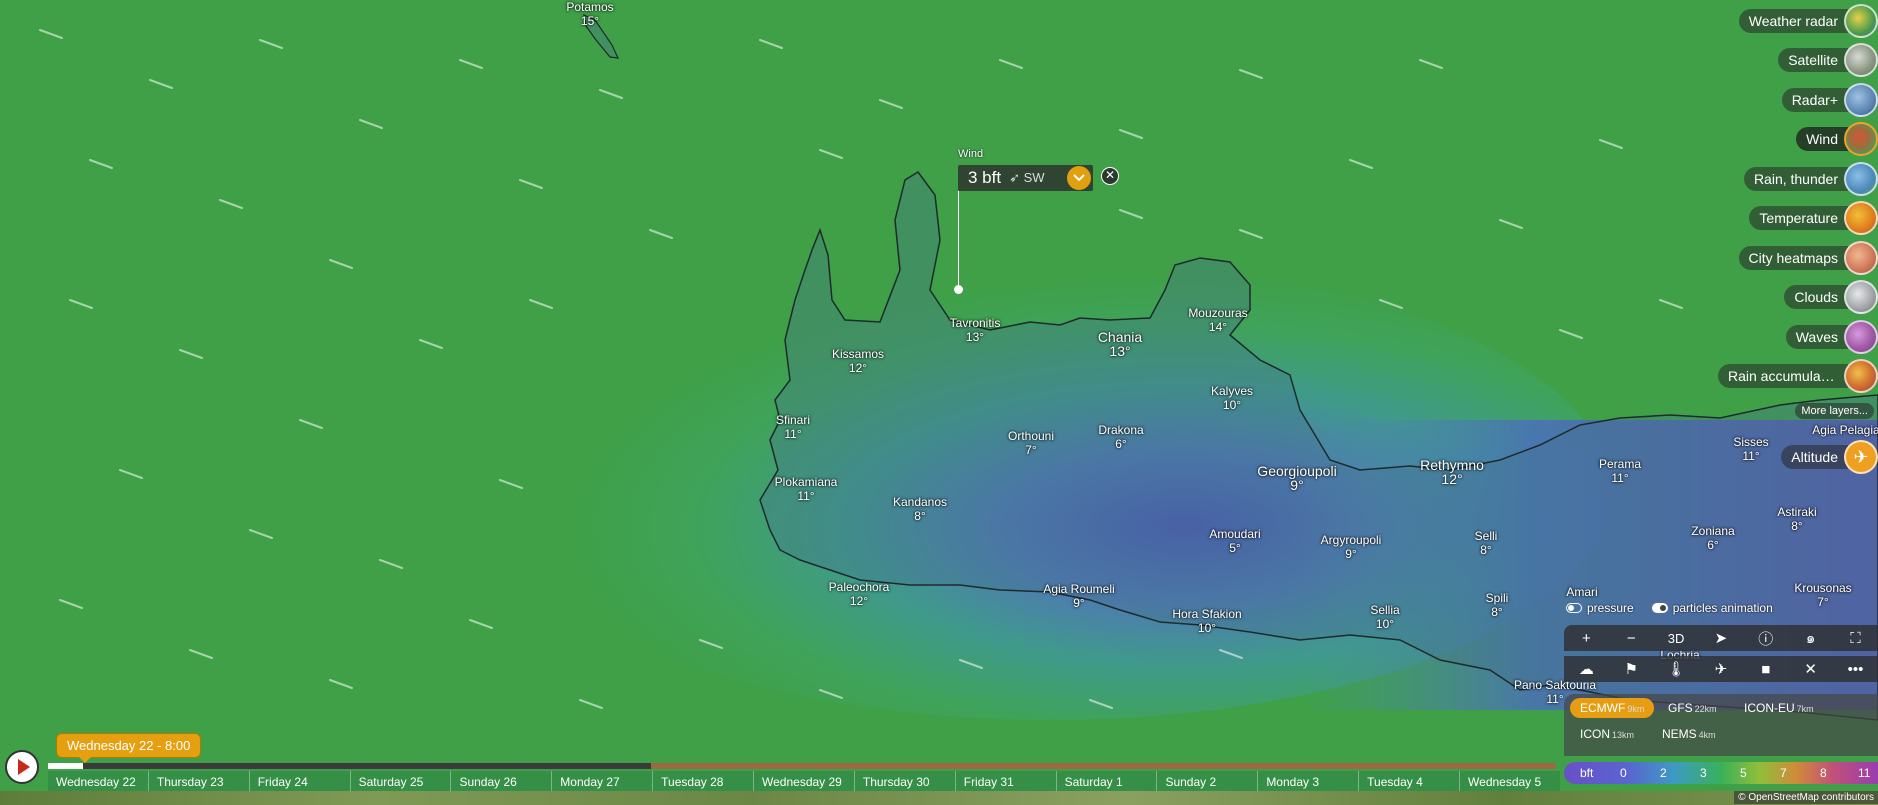 This screenshot has height=805, width=1878. What do you see at coordinates (1509, 781) in the screenshot?
I see `timeline-day: Wednesday 5` at bounding box center [1509, 781].